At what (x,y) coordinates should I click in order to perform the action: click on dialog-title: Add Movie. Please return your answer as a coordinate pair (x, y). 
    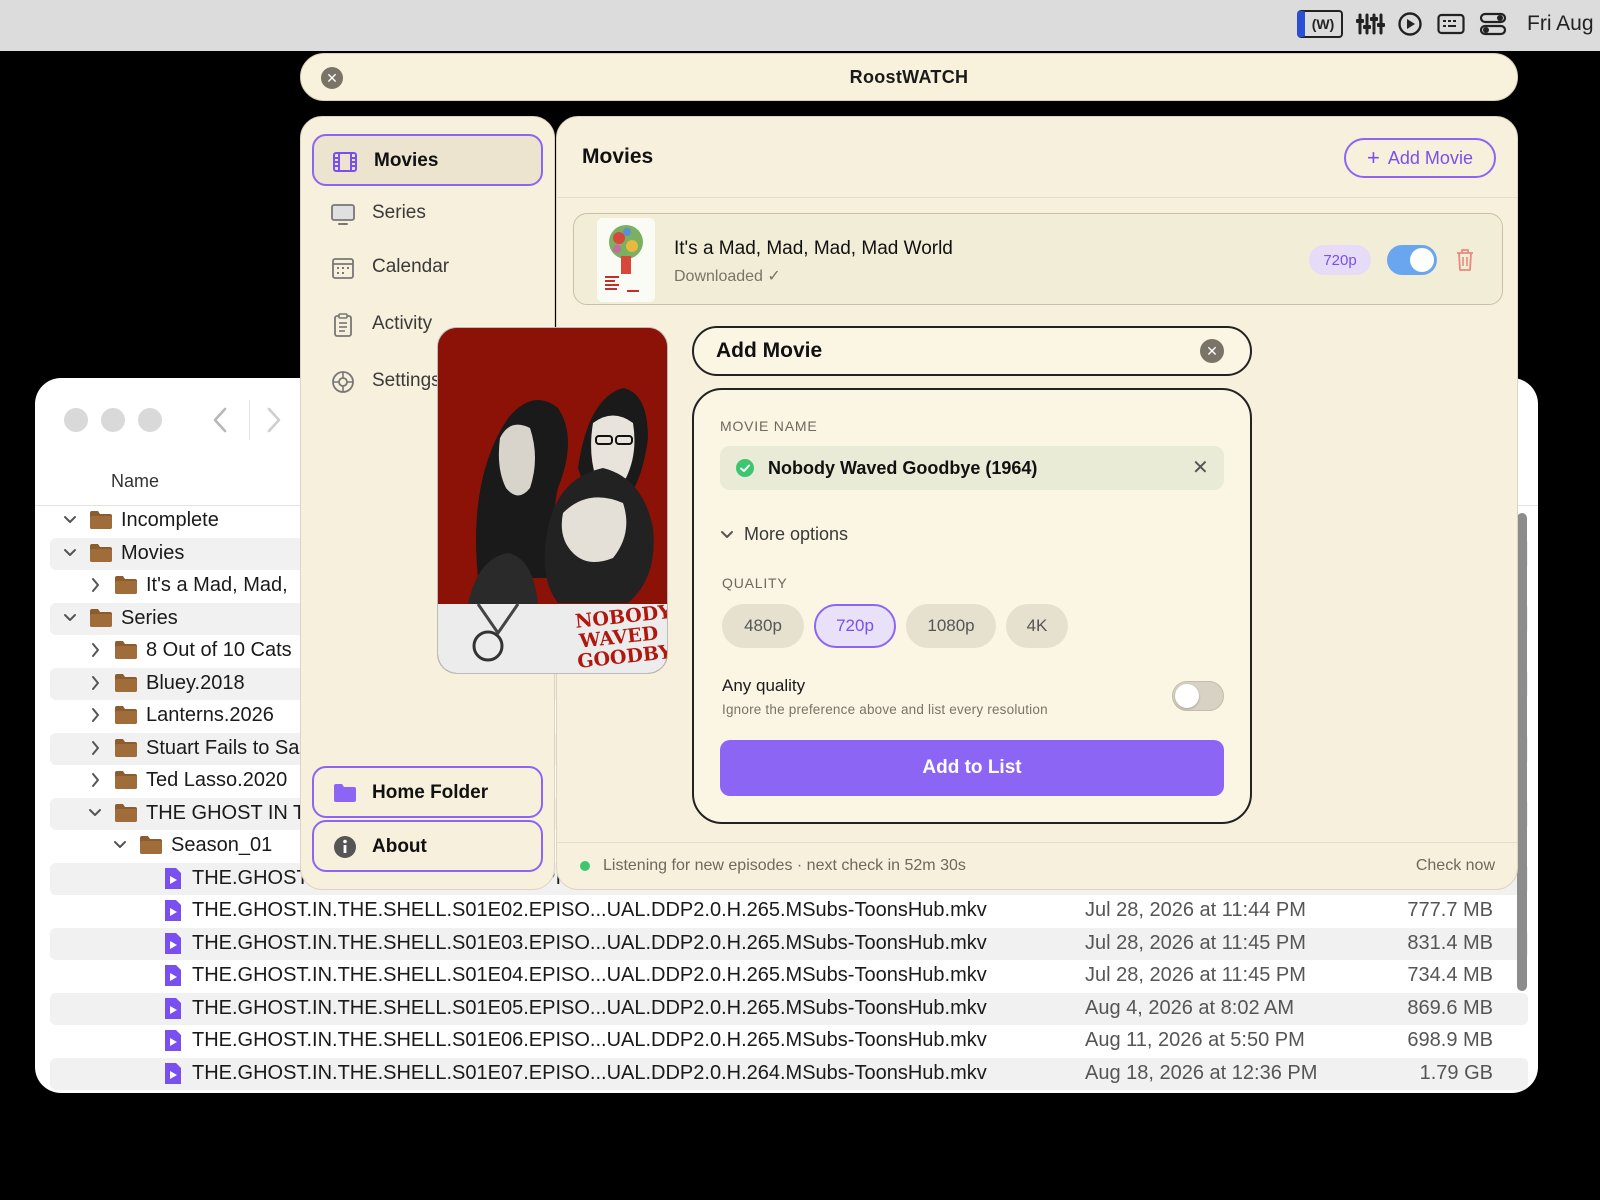
    Looking at the image, I should click on (769, 350).